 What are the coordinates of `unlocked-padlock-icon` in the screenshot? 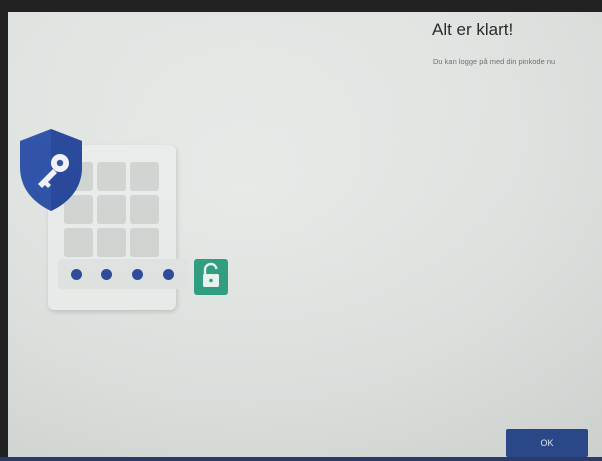 It's located at (211, 277).